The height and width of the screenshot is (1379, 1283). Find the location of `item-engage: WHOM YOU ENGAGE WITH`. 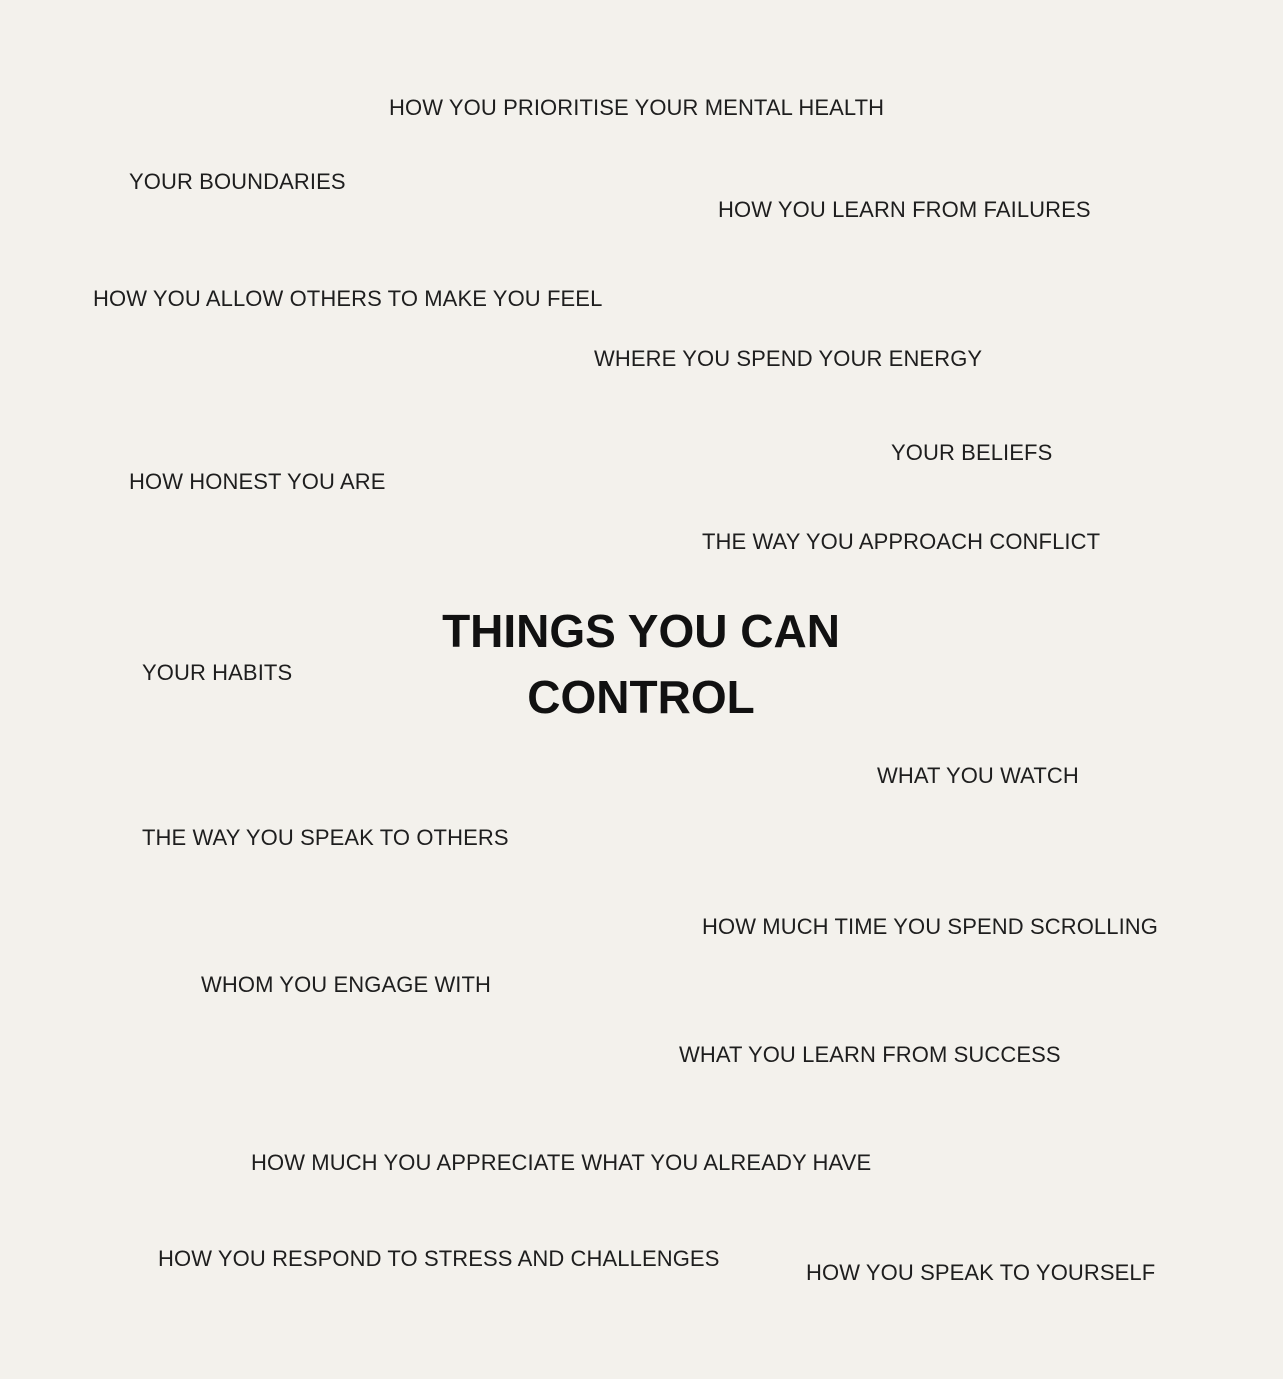

item-engage: WHOM YOU ENGAGE WITH is located at coordinates (346, 984).